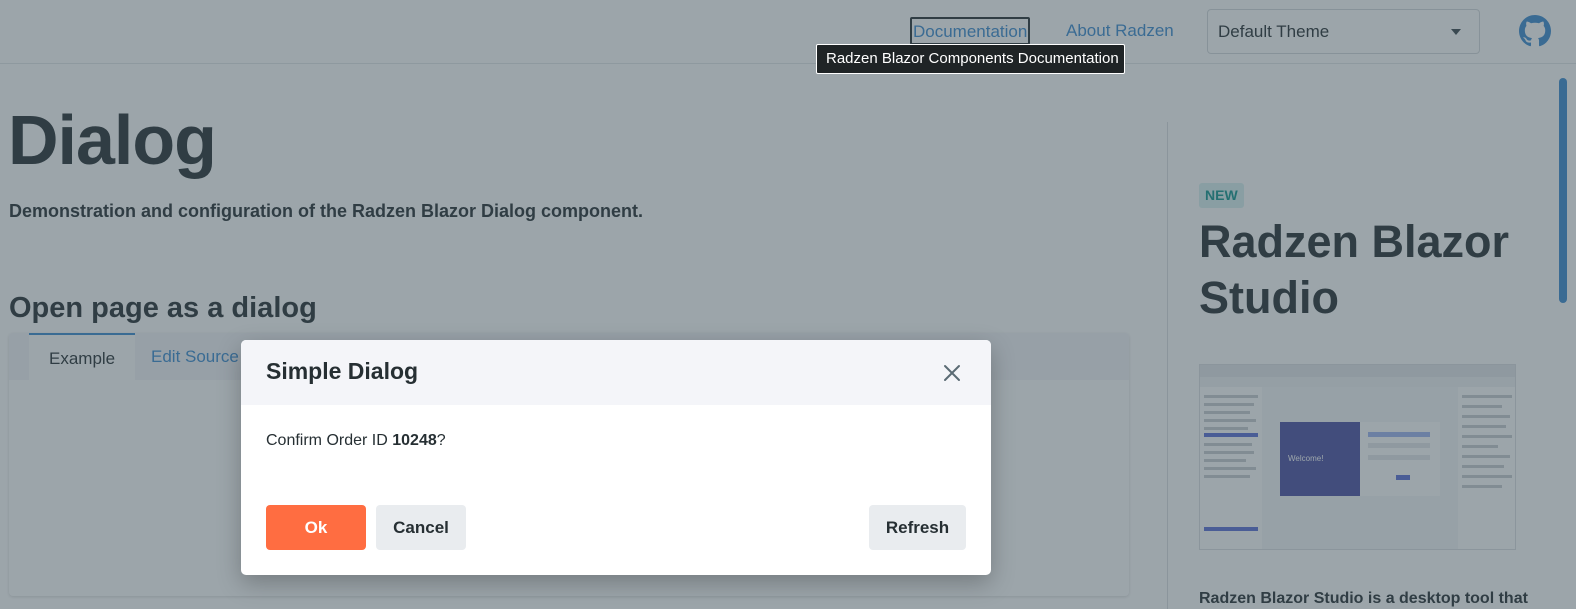 This screenshot has width=1576, height=609. Describe the element at coordinates (342, 371) in the screenshot. I see `dialog-title: Simple Dialog` at that location.